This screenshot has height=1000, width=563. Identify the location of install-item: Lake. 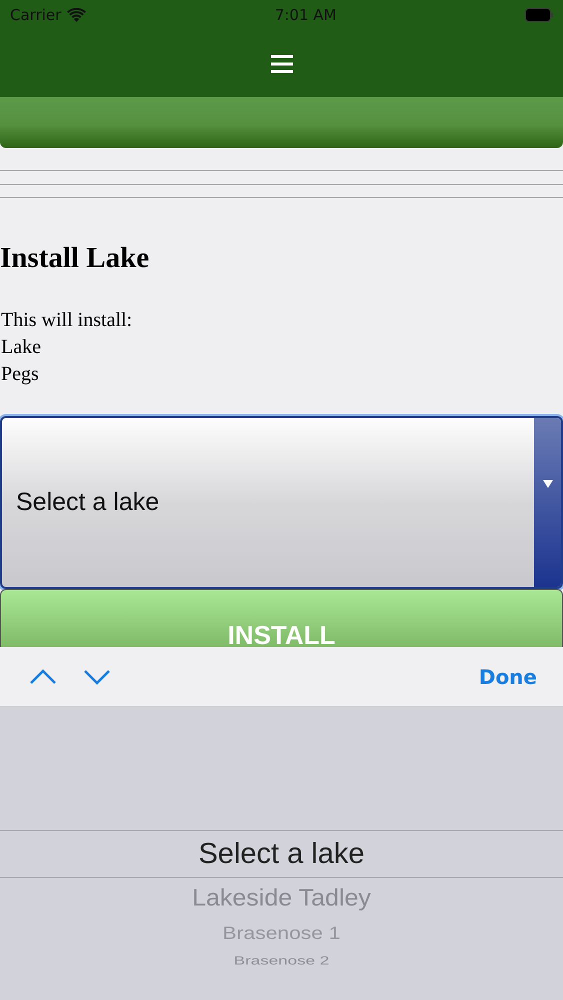
(21, 347).